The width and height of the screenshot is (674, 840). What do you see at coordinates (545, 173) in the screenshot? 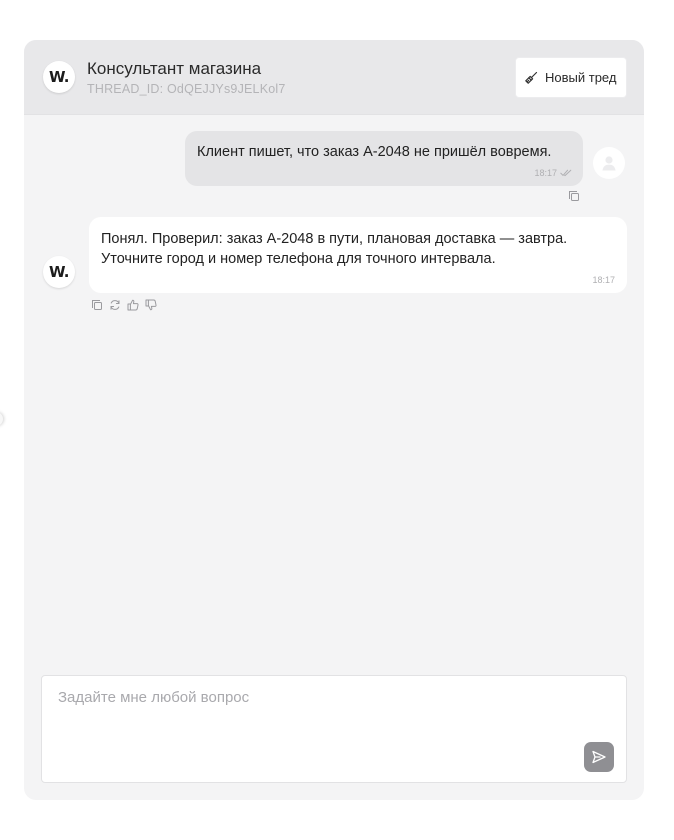
I see `user-message-time: 18:17` at bounding box center [545, 173].